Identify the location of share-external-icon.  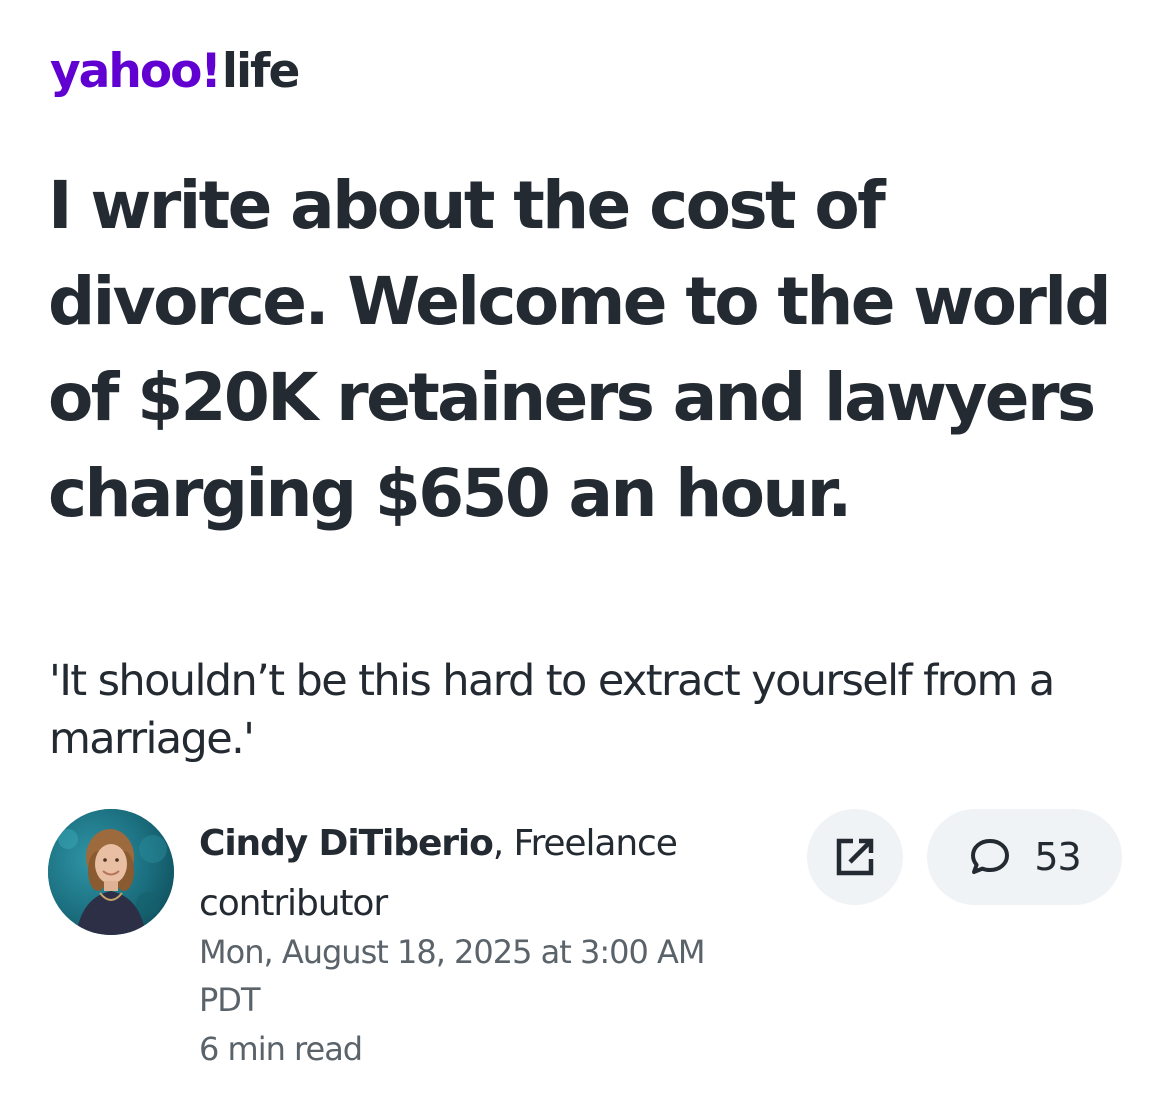
(855, 857).